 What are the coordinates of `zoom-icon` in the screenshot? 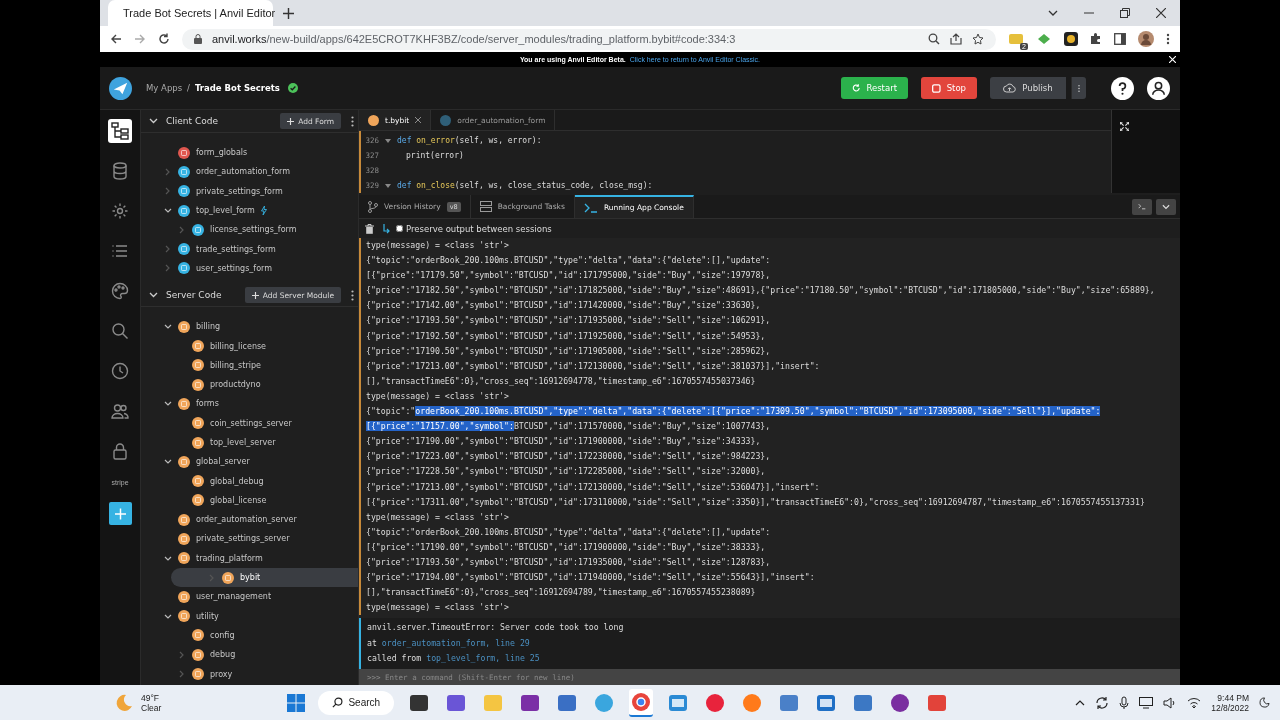 It's located at (934, 39).